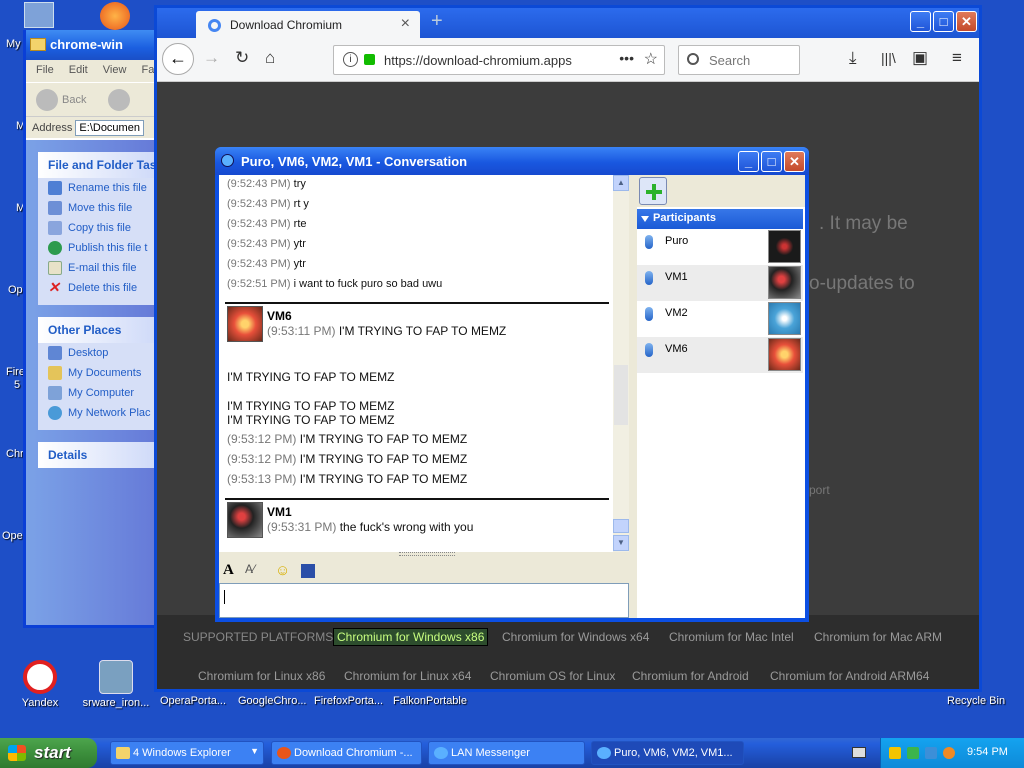 This screenshot has width=1024, height=768. Describe the element at coordinates (55, 393) in the screenshot. I see `computer-icon` at that location.